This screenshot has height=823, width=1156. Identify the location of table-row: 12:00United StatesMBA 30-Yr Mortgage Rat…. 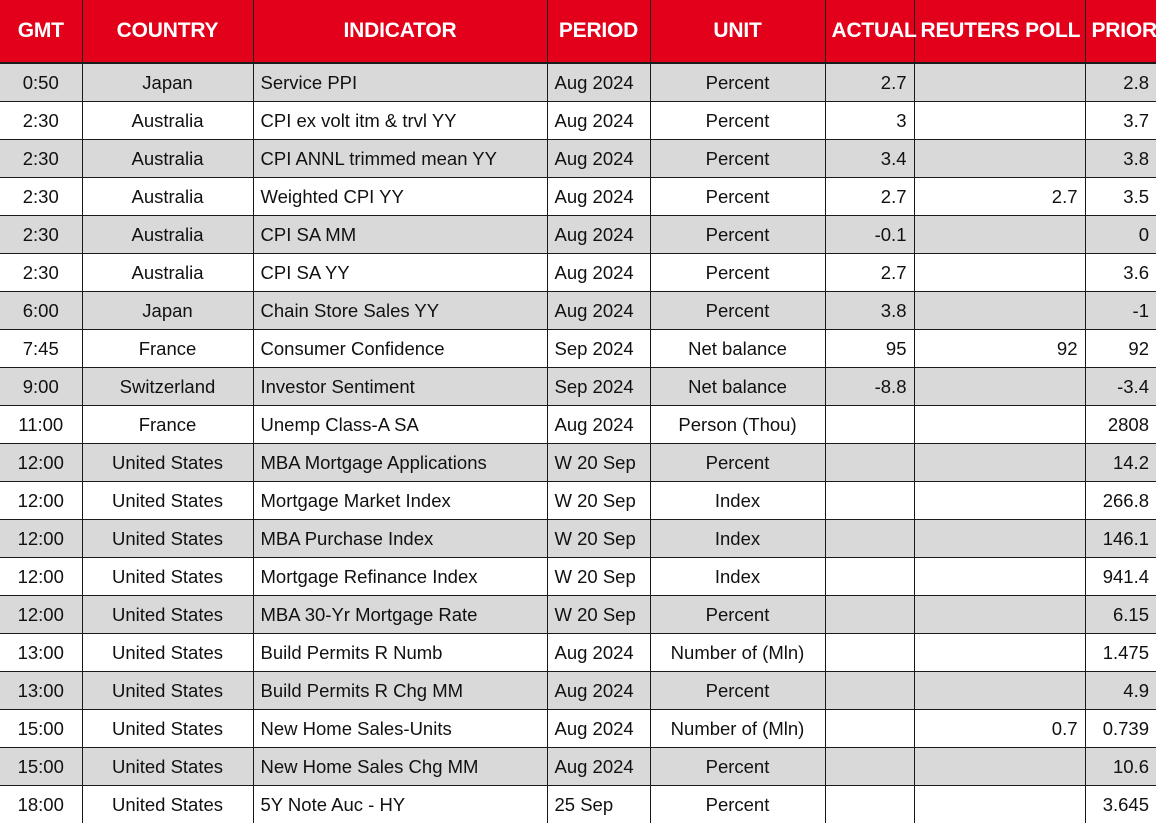
(578, 615).